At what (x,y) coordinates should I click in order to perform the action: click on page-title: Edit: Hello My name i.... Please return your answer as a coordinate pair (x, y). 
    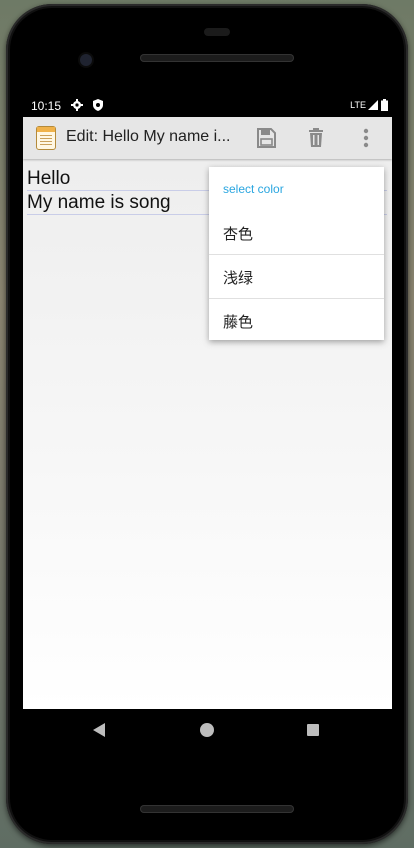
    Looking at the image, I should click on (148, 136).